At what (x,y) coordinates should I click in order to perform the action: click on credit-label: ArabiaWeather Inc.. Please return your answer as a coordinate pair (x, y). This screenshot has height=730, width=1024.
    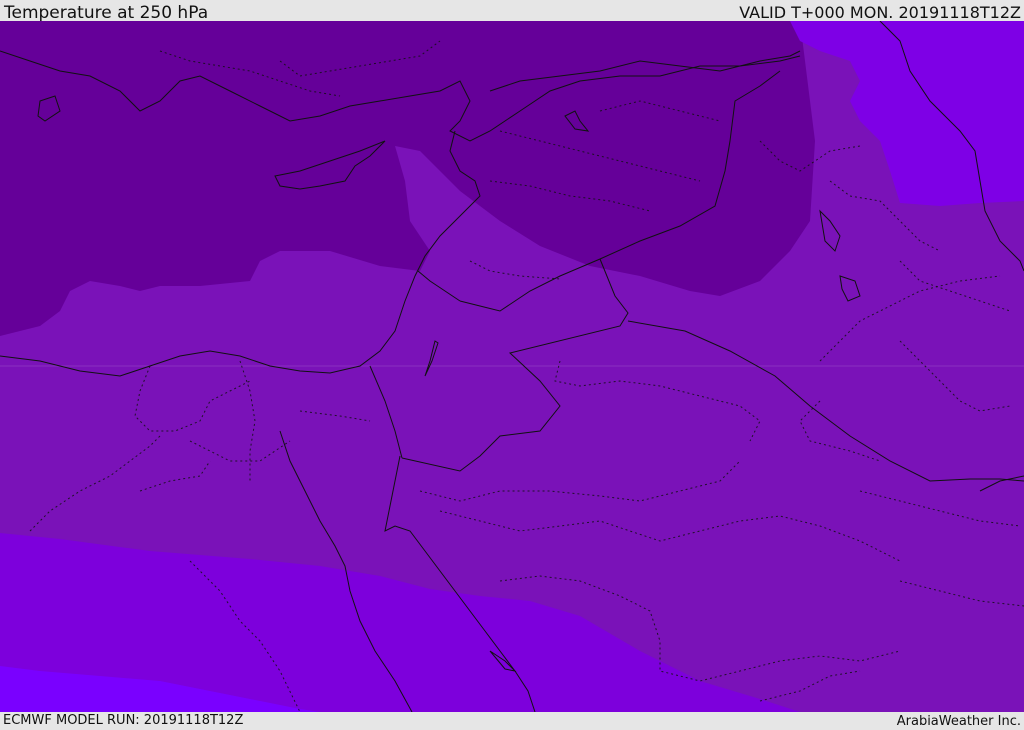
    Looking at the image, I should click on (958, 721).